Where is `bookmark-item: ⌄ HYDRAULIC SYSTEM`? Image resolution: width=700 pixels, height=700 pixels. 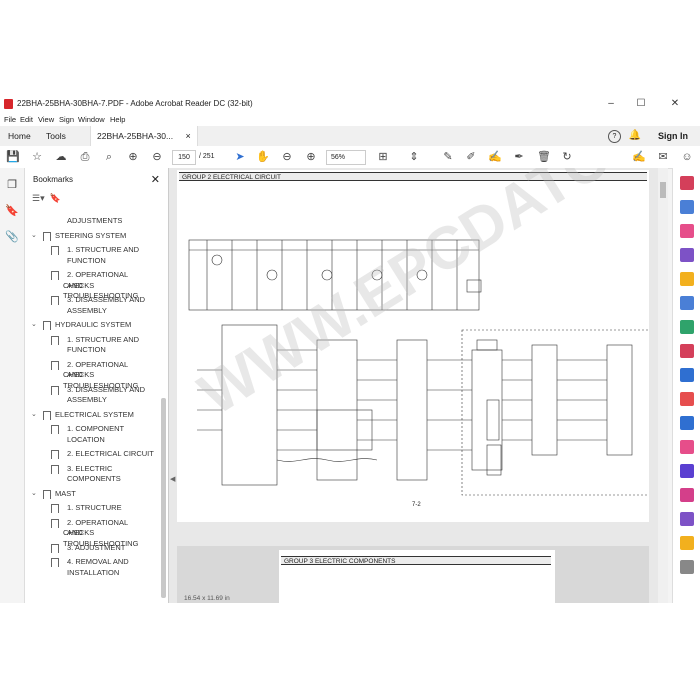
bookmark-item: ⌄ HYDRAULIC SYSTEM is located at coordinates (81, 325).